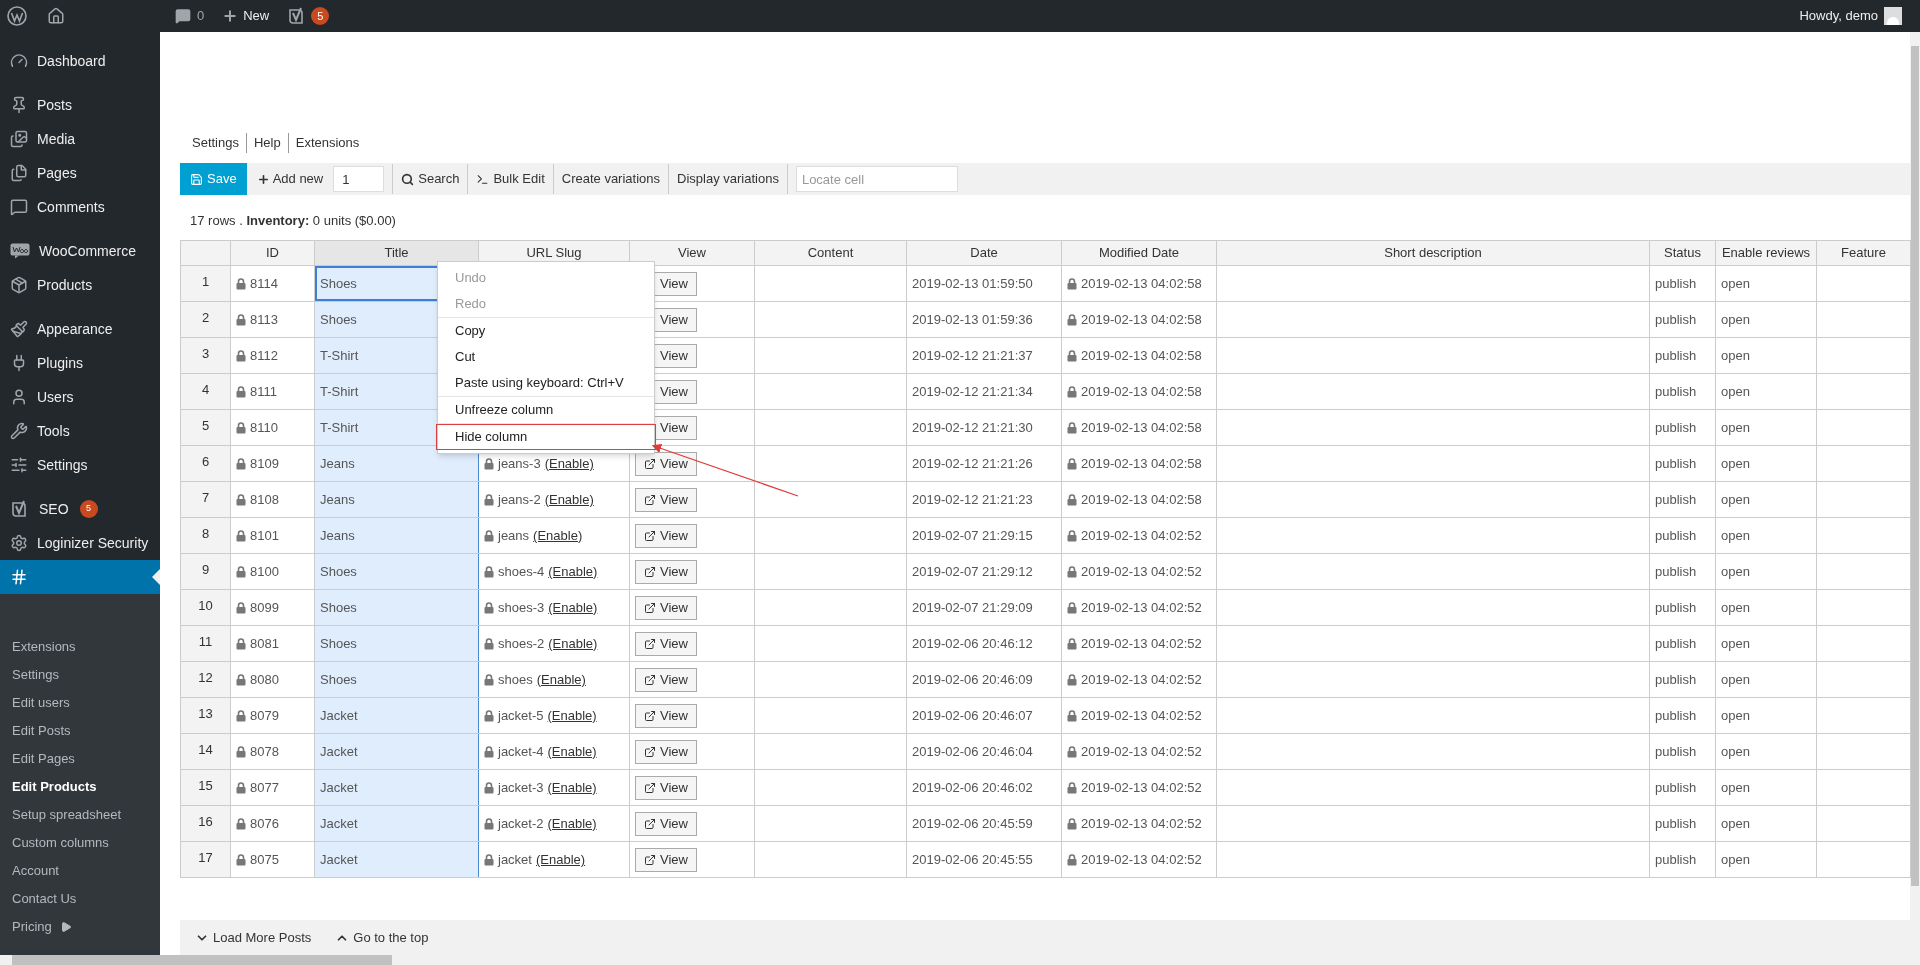 This screenshot has height=965, width=1920. Describe the element at coordinates (190, 16) in the screenshot. I see `comments-link: 0` at that location.